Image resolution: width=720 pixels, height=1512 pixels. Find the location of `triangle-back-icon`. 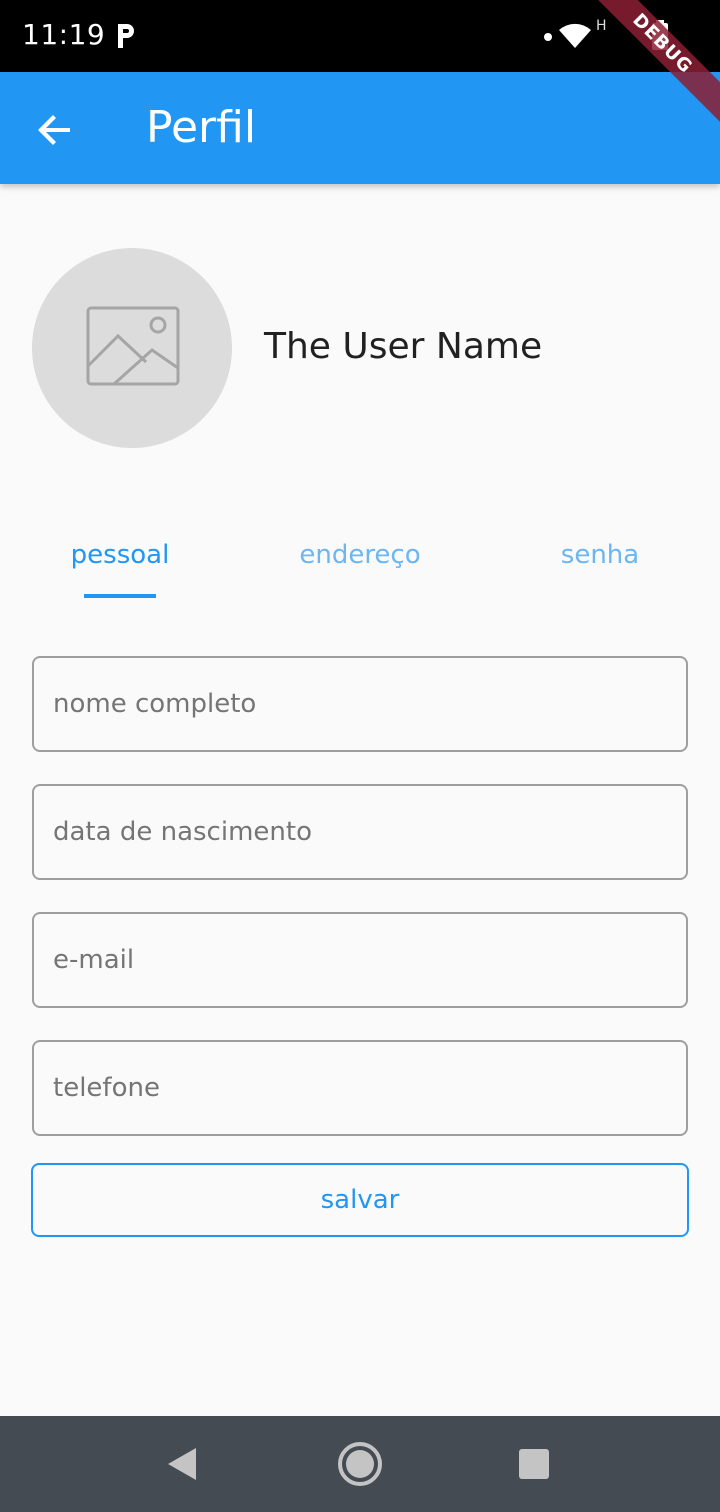

triangle-back-icon is located at coordinates (182, 1464).